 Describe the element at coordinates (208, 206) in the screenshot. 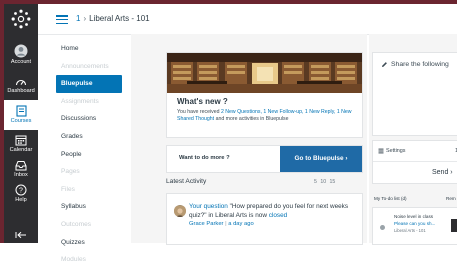

I see `your-question-link: Your question` at that location.